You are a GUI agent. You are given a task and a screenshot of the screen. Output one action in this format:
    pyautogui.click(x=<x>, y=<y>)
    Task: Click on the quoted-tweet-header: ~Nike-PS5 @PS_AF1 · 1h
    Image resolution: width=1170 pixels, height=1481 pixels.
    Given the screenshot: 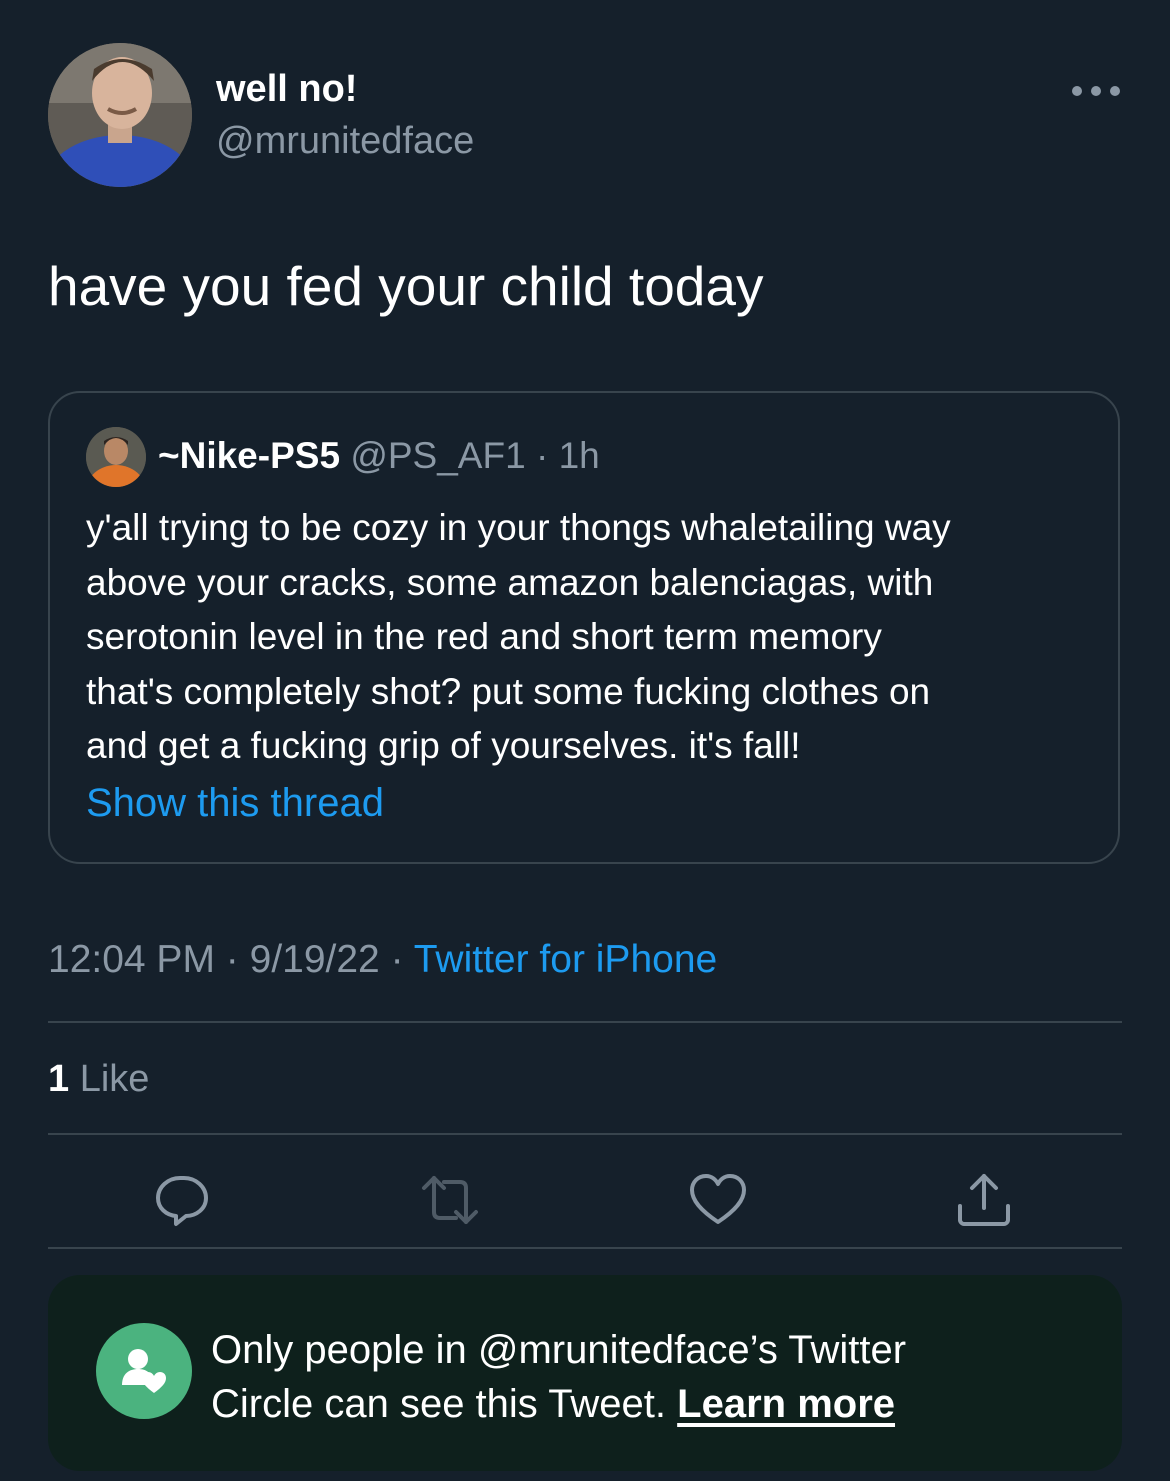 What is the action you would take?
    pyautogui.click(x=379, y=456)
    